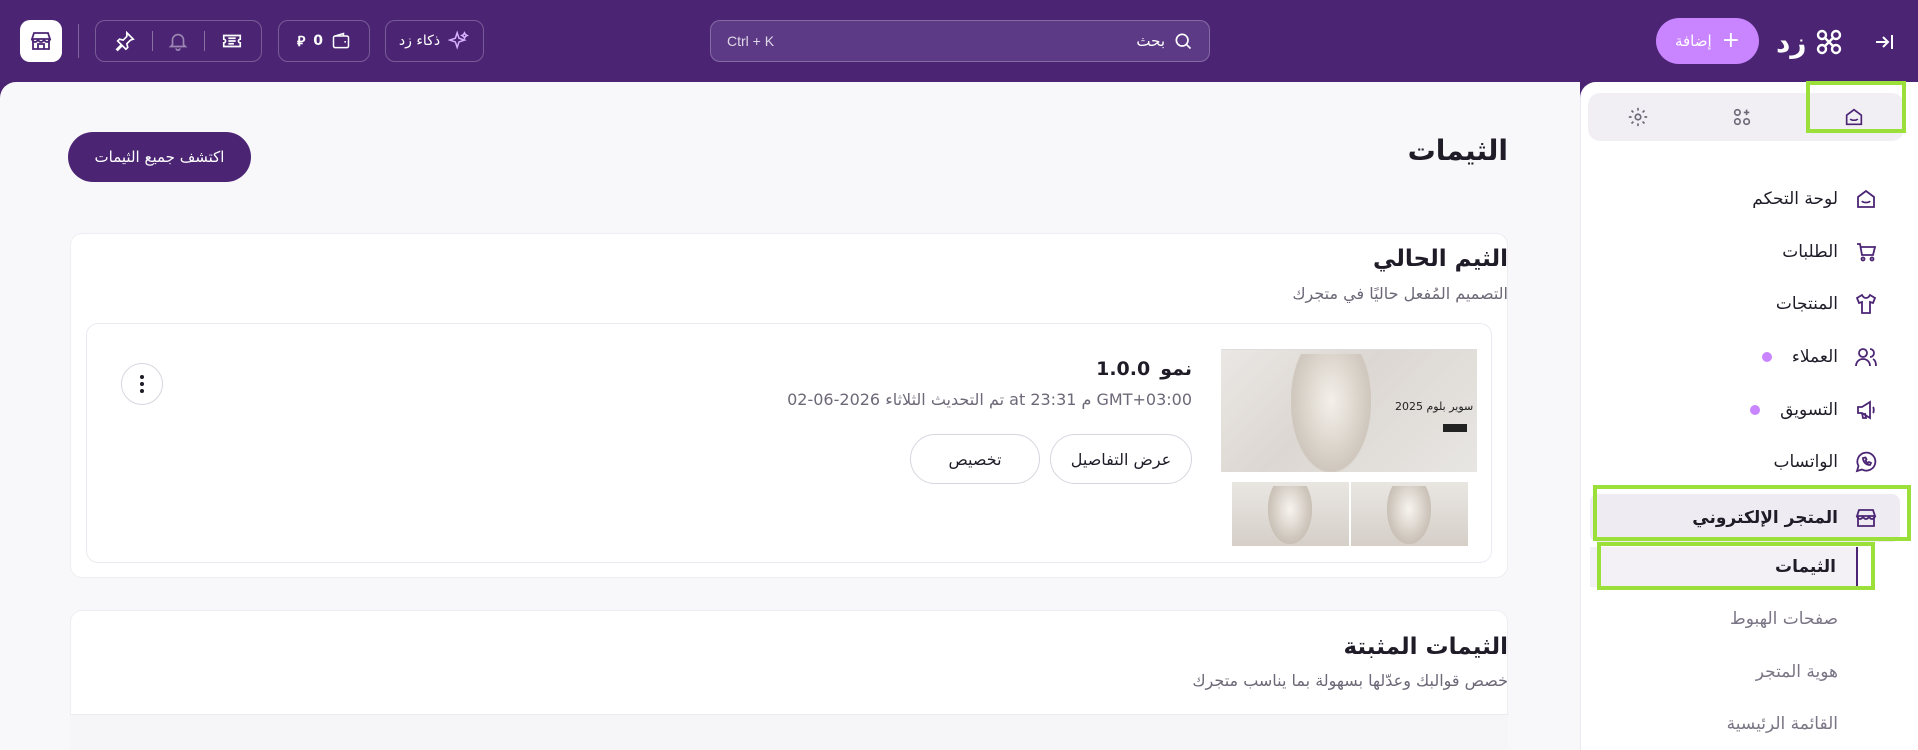 Image resolution: width=1918 pixels, height=750 pixels. Describe the element at coordinates (1866, 199) in the screenshot. I see `home-icon` at that location.